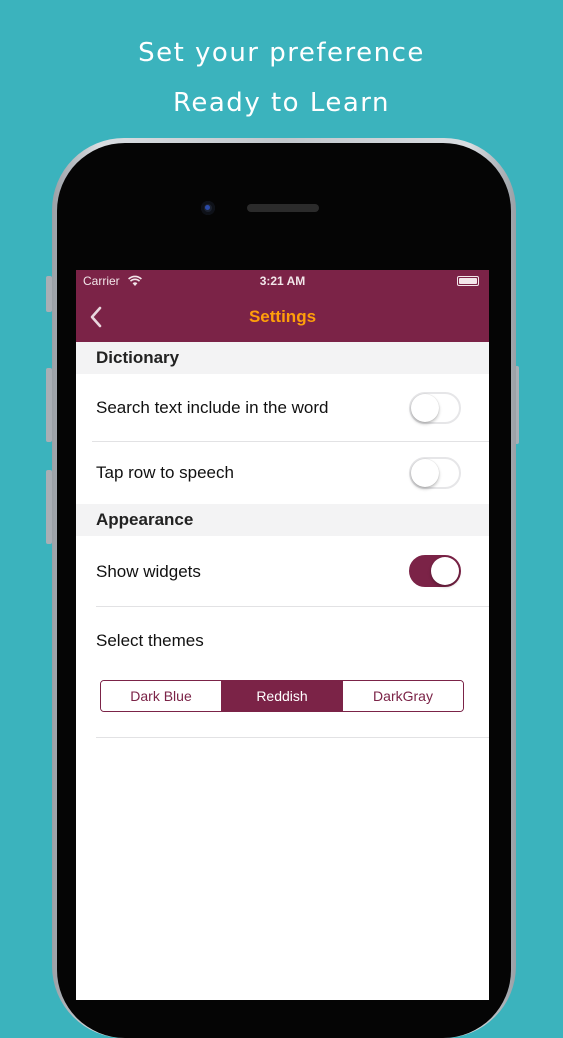 This screenshot has height=1038, width=563. What do you see at coordinates (281, 103) in the screenshot?
I see `promo-subheadline: Ready to Learn` at bounding box center [281, 103].